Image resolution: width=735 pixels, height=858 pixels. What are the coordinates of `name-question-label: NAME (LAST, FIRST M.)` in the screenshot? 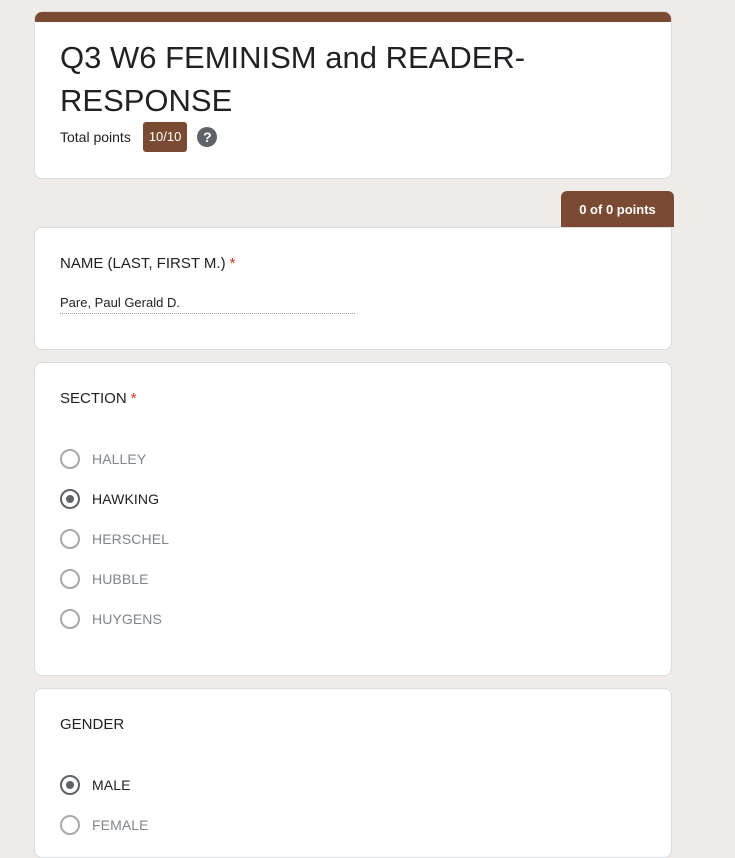 It's located at (143, 263).